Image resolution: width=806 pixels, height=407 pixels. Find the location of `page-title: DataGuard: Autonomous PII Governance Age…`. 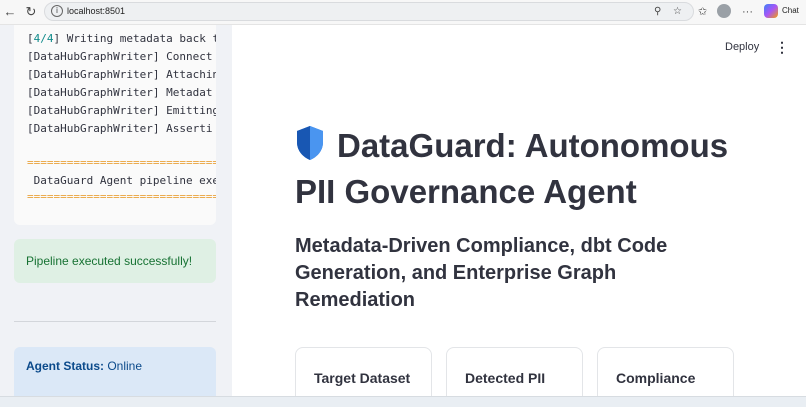

page-title: DataGuard: Autonomous PII Governance Age… is located at coordinates (535, 169).